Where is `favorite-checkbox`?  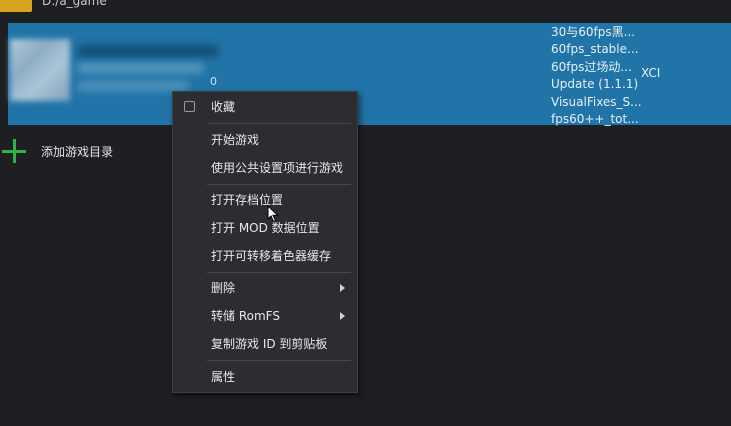 favorite-checkbox is located at coordinates (189, 106).